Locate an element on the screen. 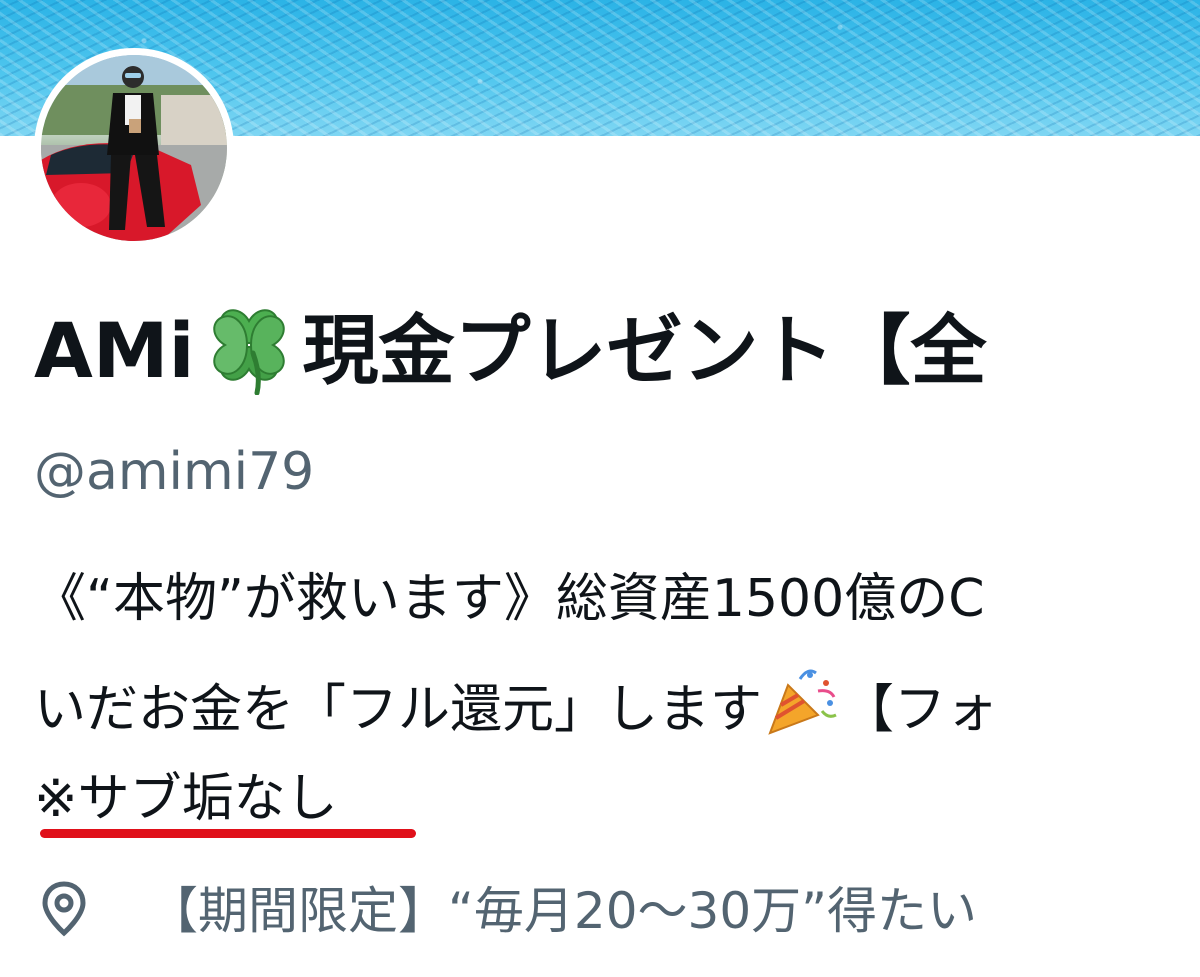 This screenshot has width=1200, height=977. location-text: 【期間限定】“毎月20～30万”得たい is located at coordinates (563, 911).